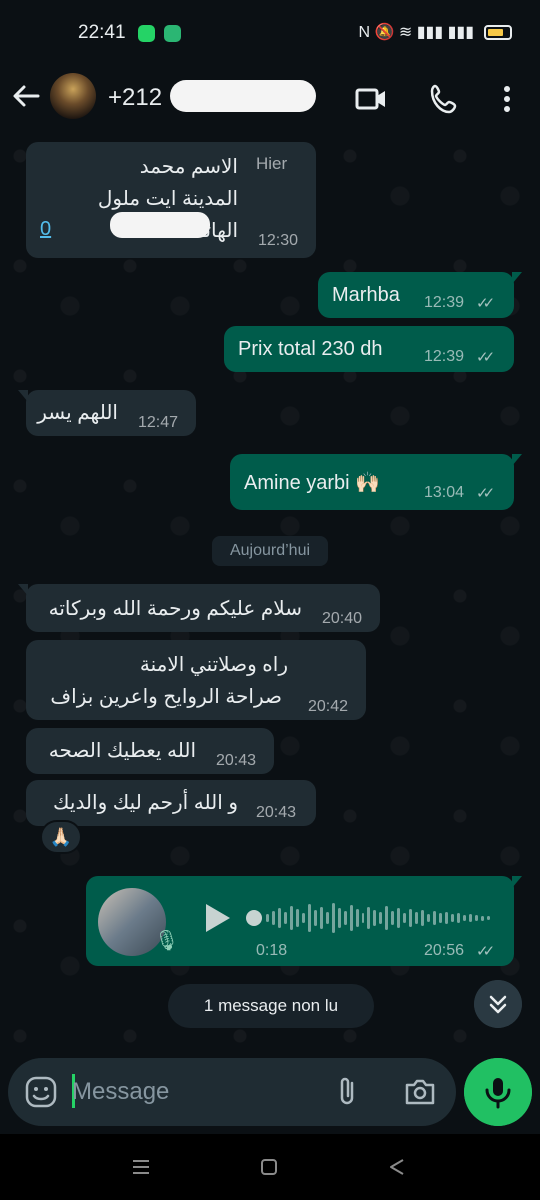 The image size is (540, 1200). I want to click on attach-icon, so click(348, 1092).